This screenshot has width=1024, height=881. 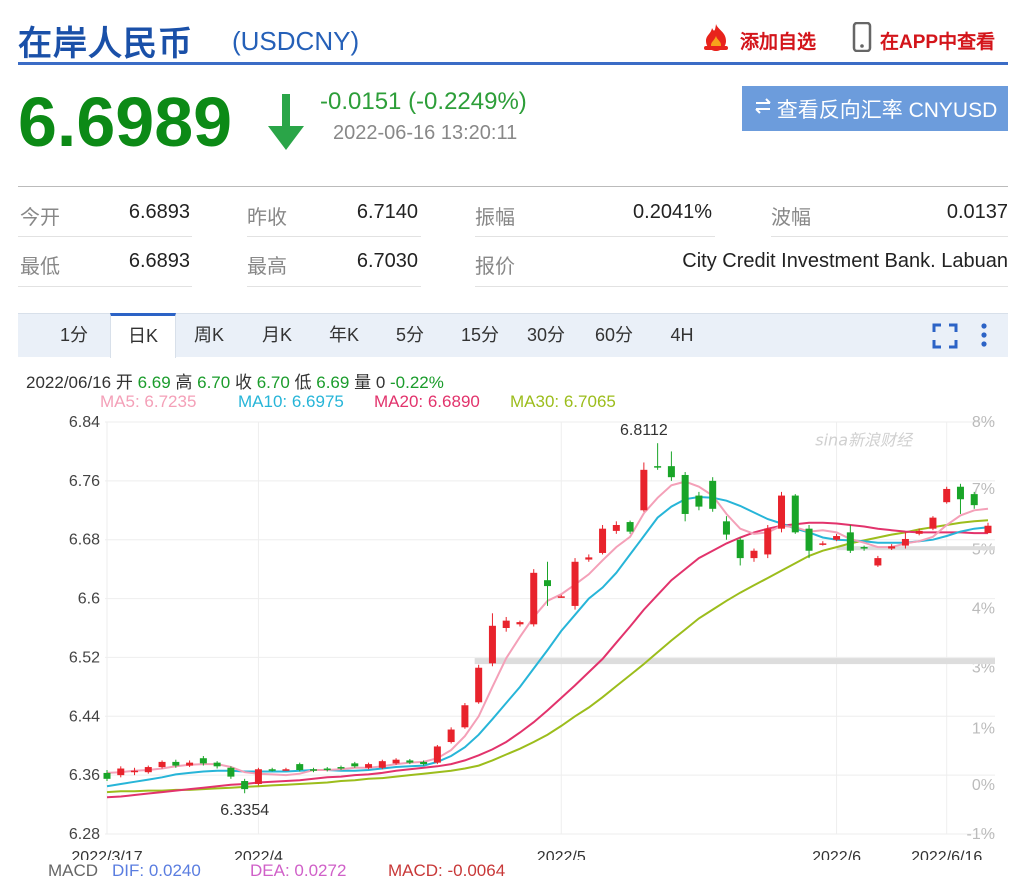 What do you see at coordinates (981, 834) in the screenshot?
I see `pct-tick-label: -1%` at bounding box center [981, 834].